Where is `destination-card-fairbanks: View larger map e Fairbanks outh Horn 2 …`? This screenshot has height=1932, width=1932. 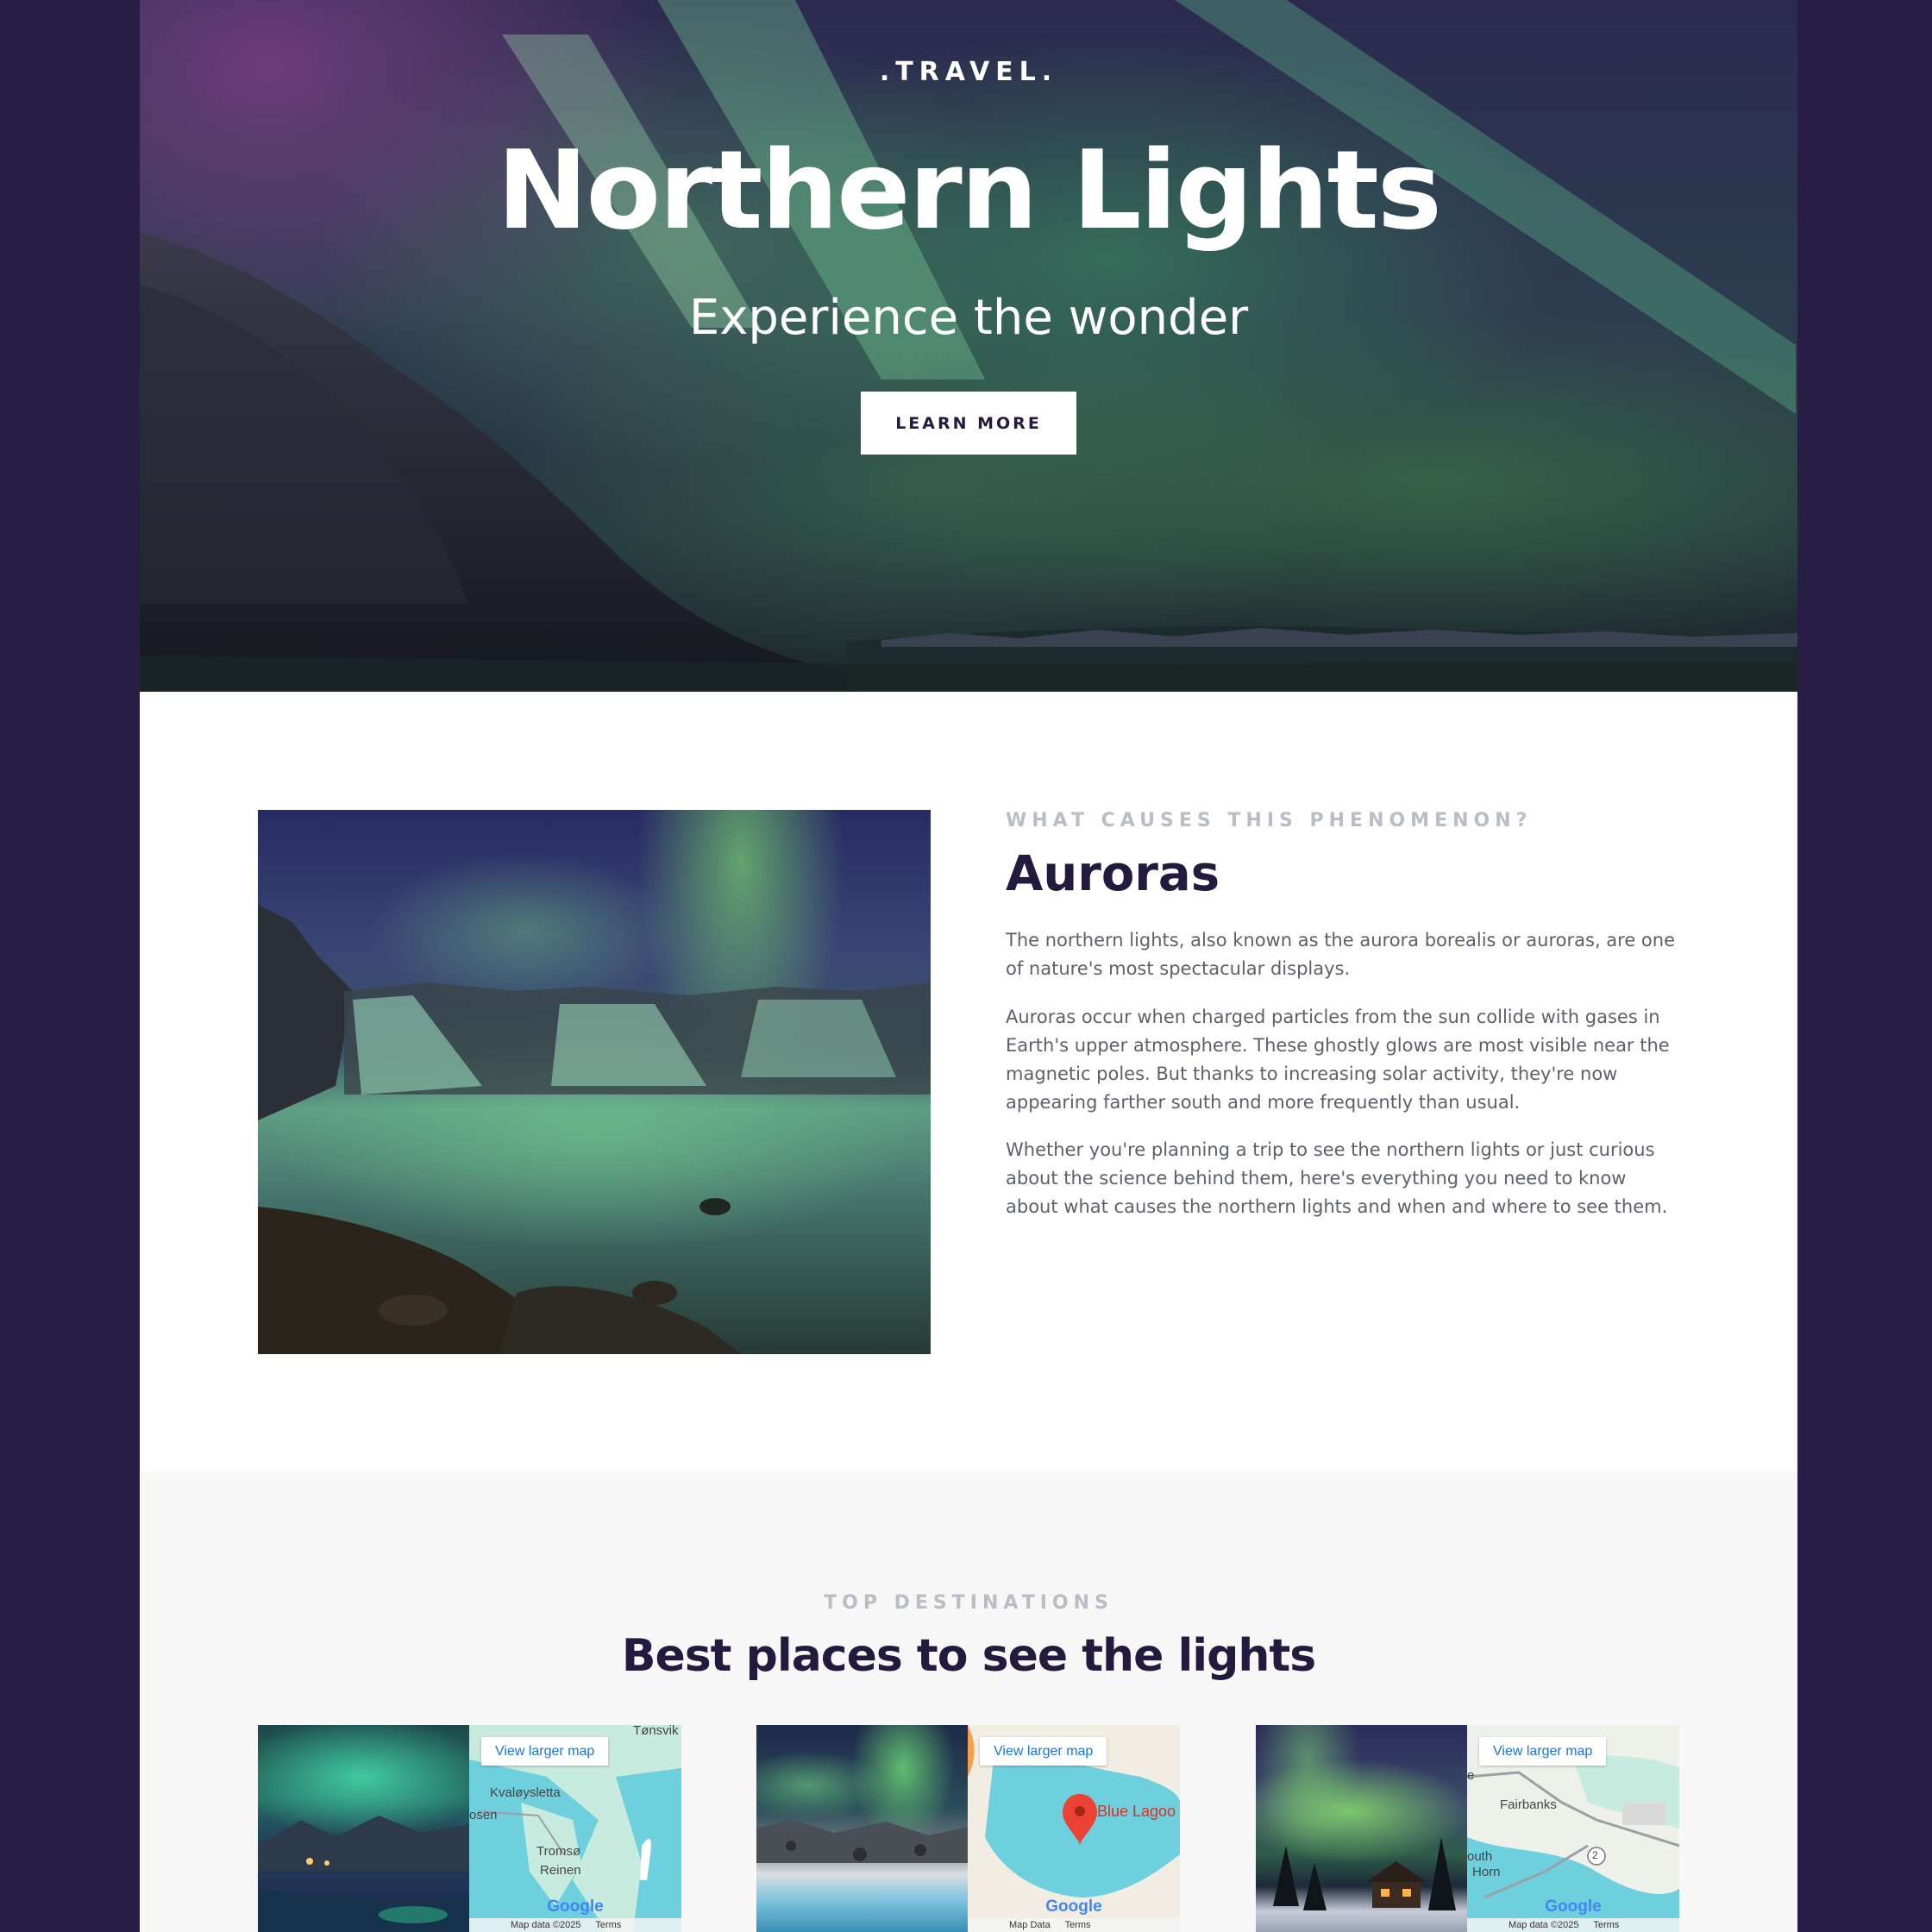
destination-card-fairbanks: View larger map e Fairbanks outh Horn 2 … is located at coordinates (1468, 1828).